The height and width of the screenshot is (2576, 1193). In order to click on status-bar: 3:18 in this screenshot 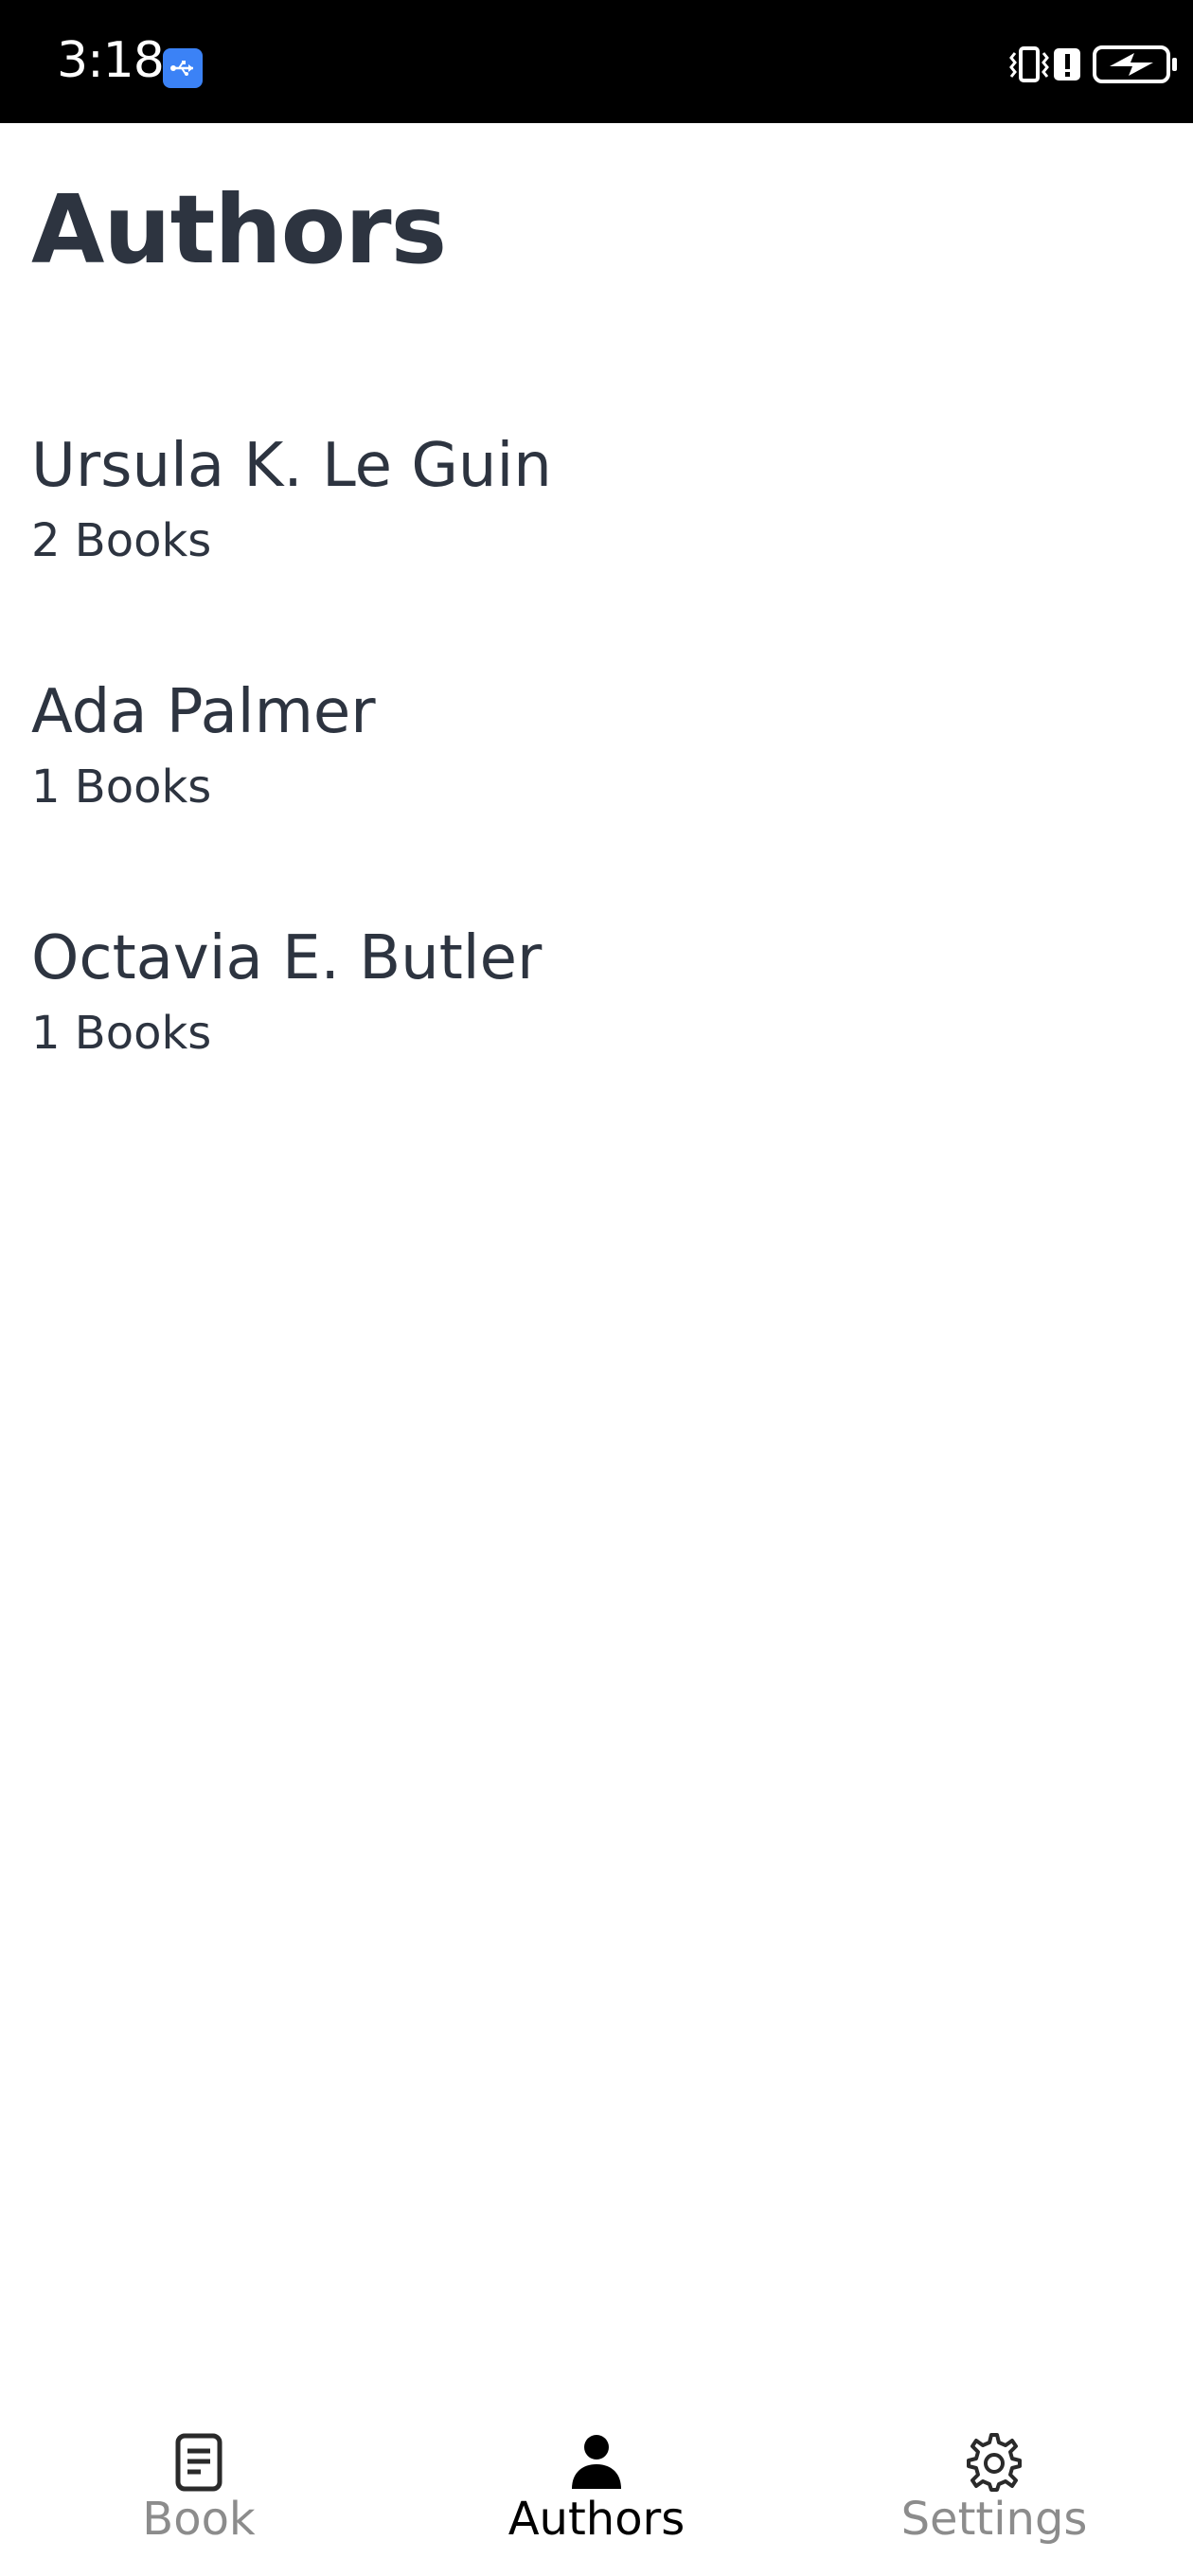, I will do `click(596, 61)`.